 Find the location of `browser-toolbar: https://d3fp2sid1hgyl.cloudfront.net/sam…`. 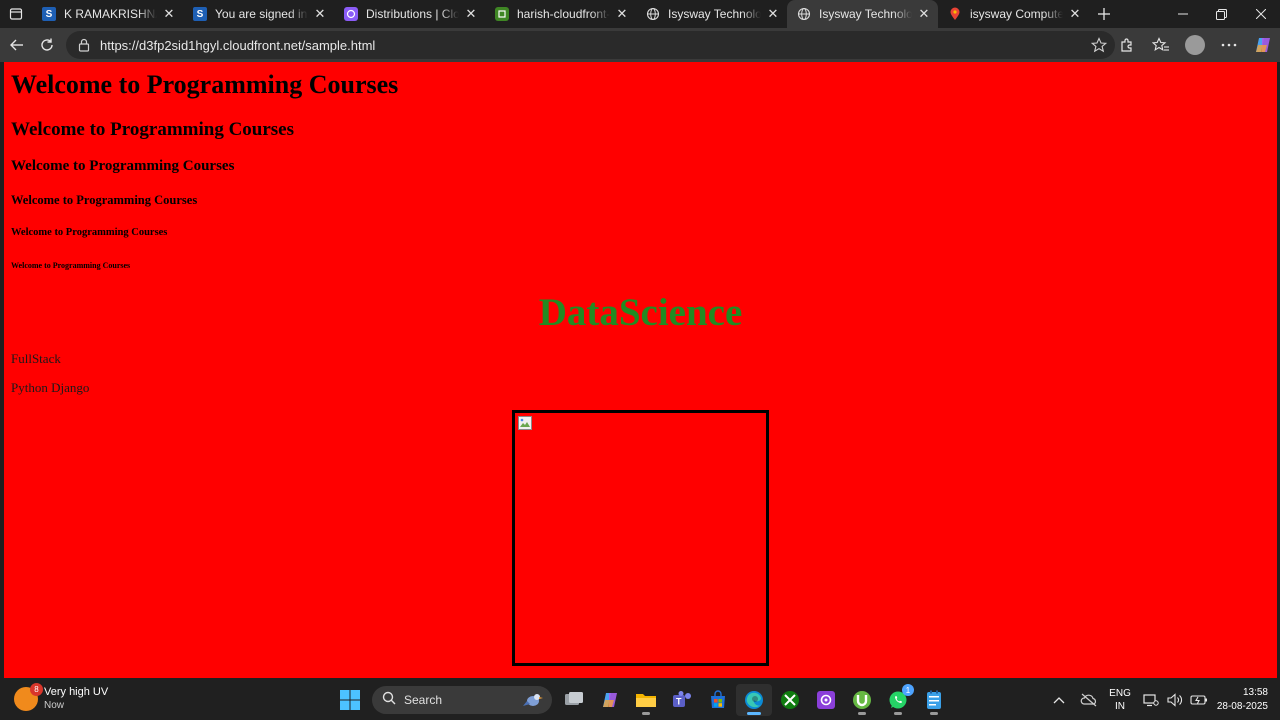

browser-toolbar: https://d3fp2sid1hgyl.cloudfront.net/sam… is located at coordinates (640, 45).